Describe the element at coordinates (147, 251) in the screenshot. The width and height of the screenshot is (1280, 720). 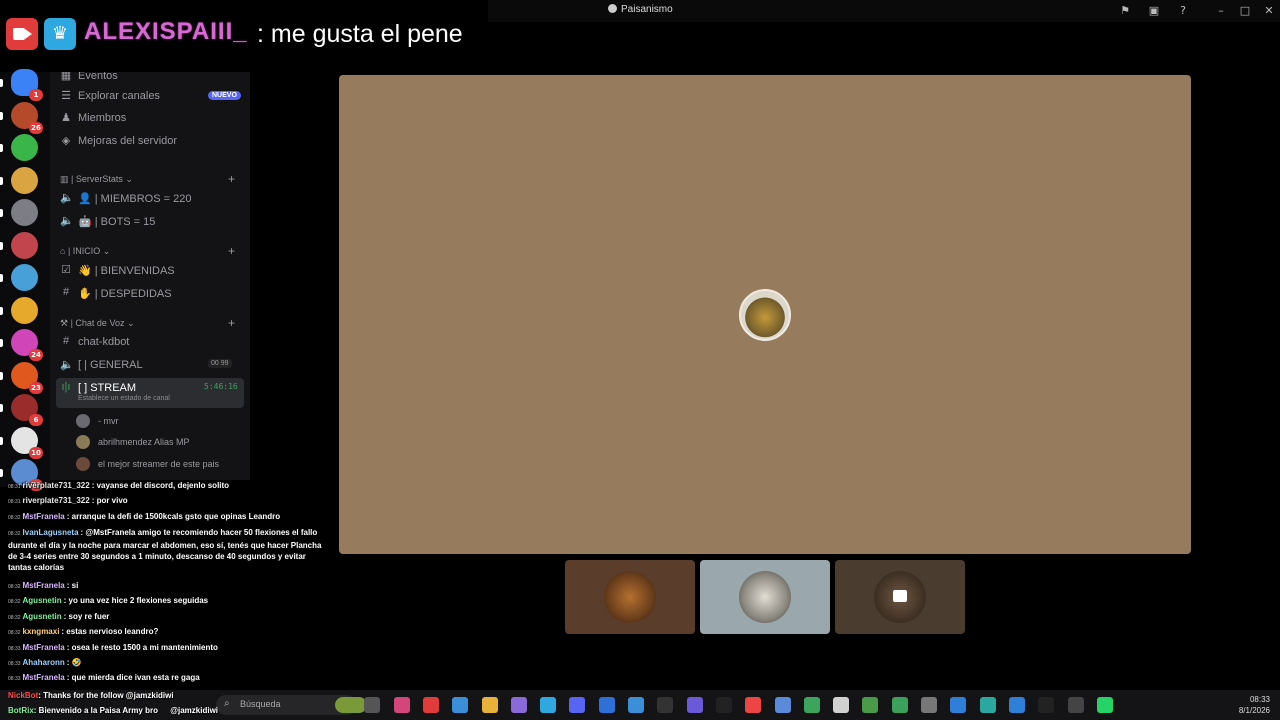
I see `category-inicio: ⌂ | INICIO ⌄ +` at that location.